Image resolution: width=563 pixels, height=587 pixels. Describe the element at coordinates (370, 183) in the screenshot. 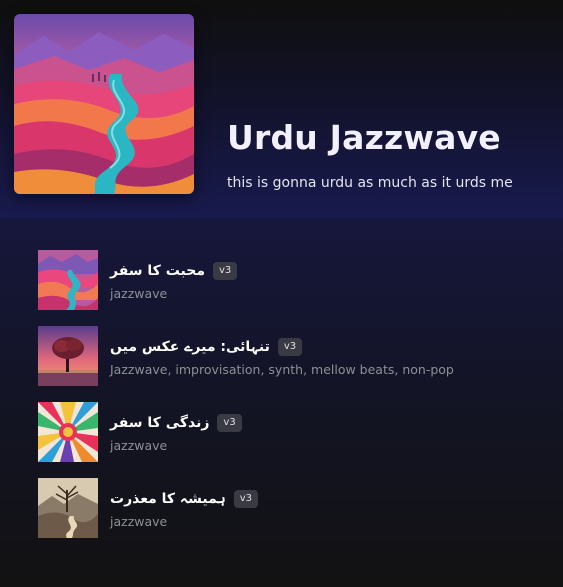

I see `playlist-description: this is gonna urdu as much as it urds me` at that location.